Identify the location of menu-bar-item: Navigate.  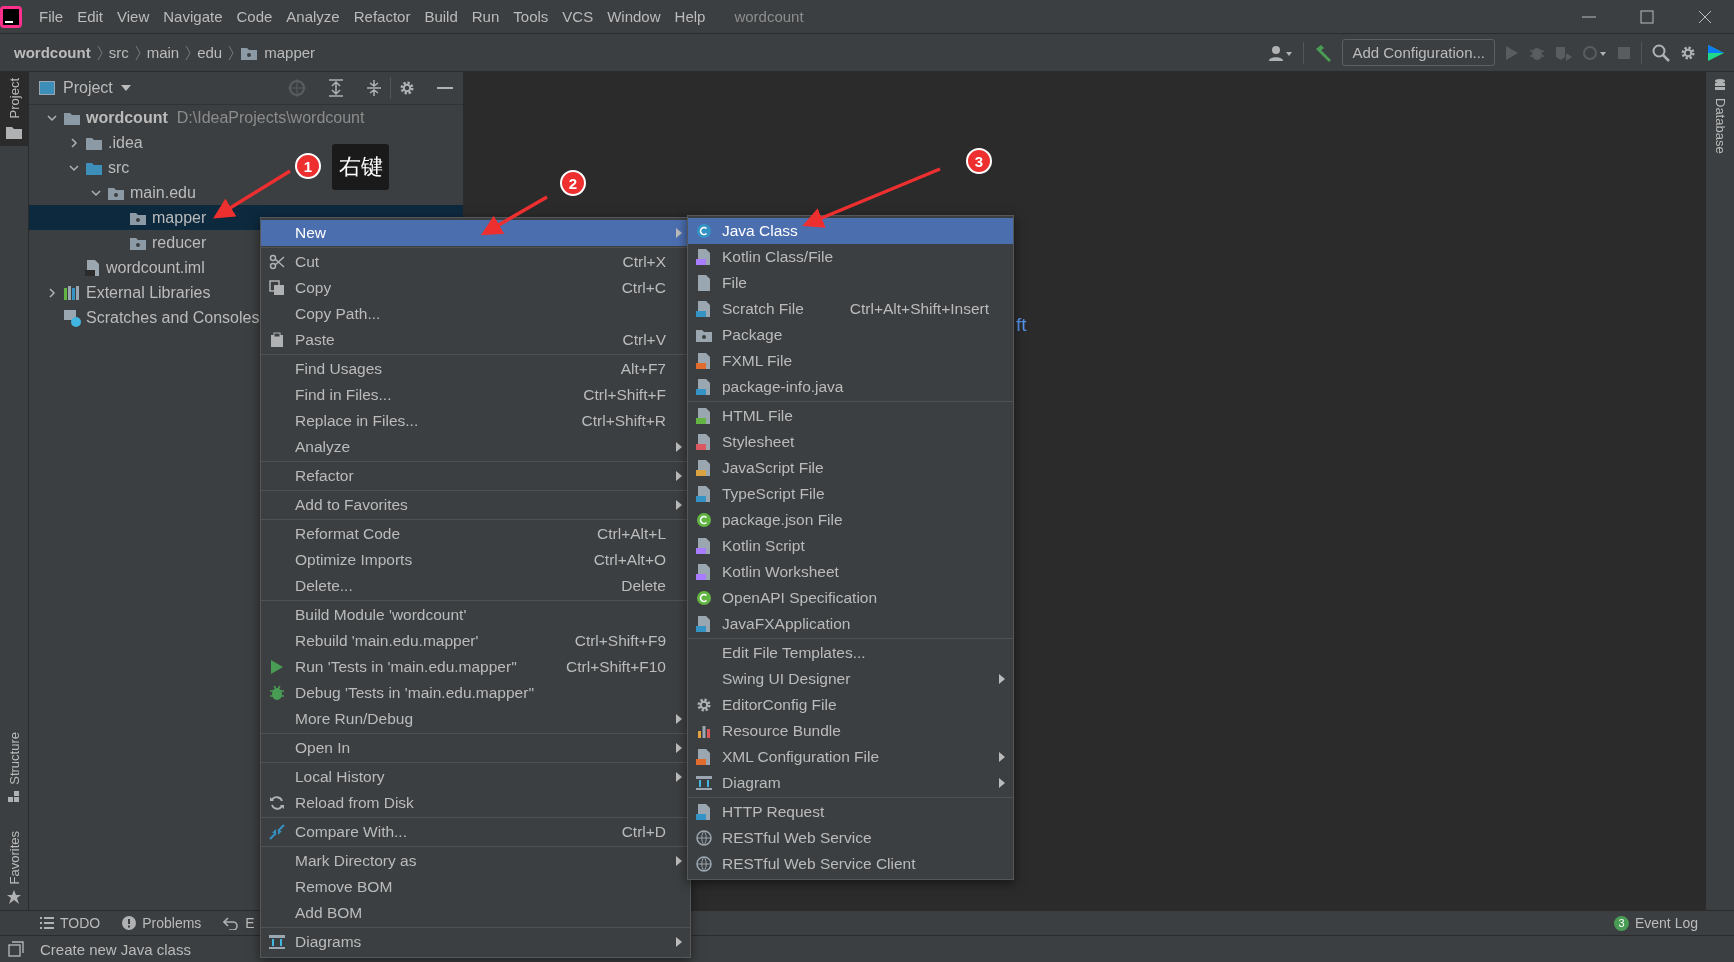
(193, 16).